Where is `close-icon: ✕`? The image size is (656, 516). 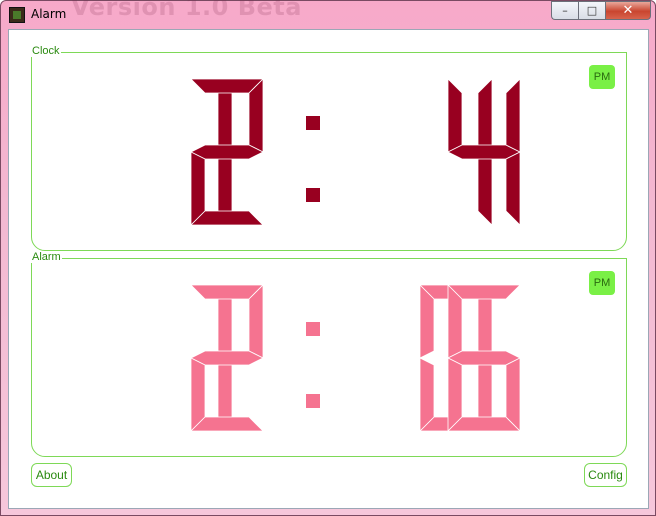
close-icon: ✕ is located at coordinates (628, 10).